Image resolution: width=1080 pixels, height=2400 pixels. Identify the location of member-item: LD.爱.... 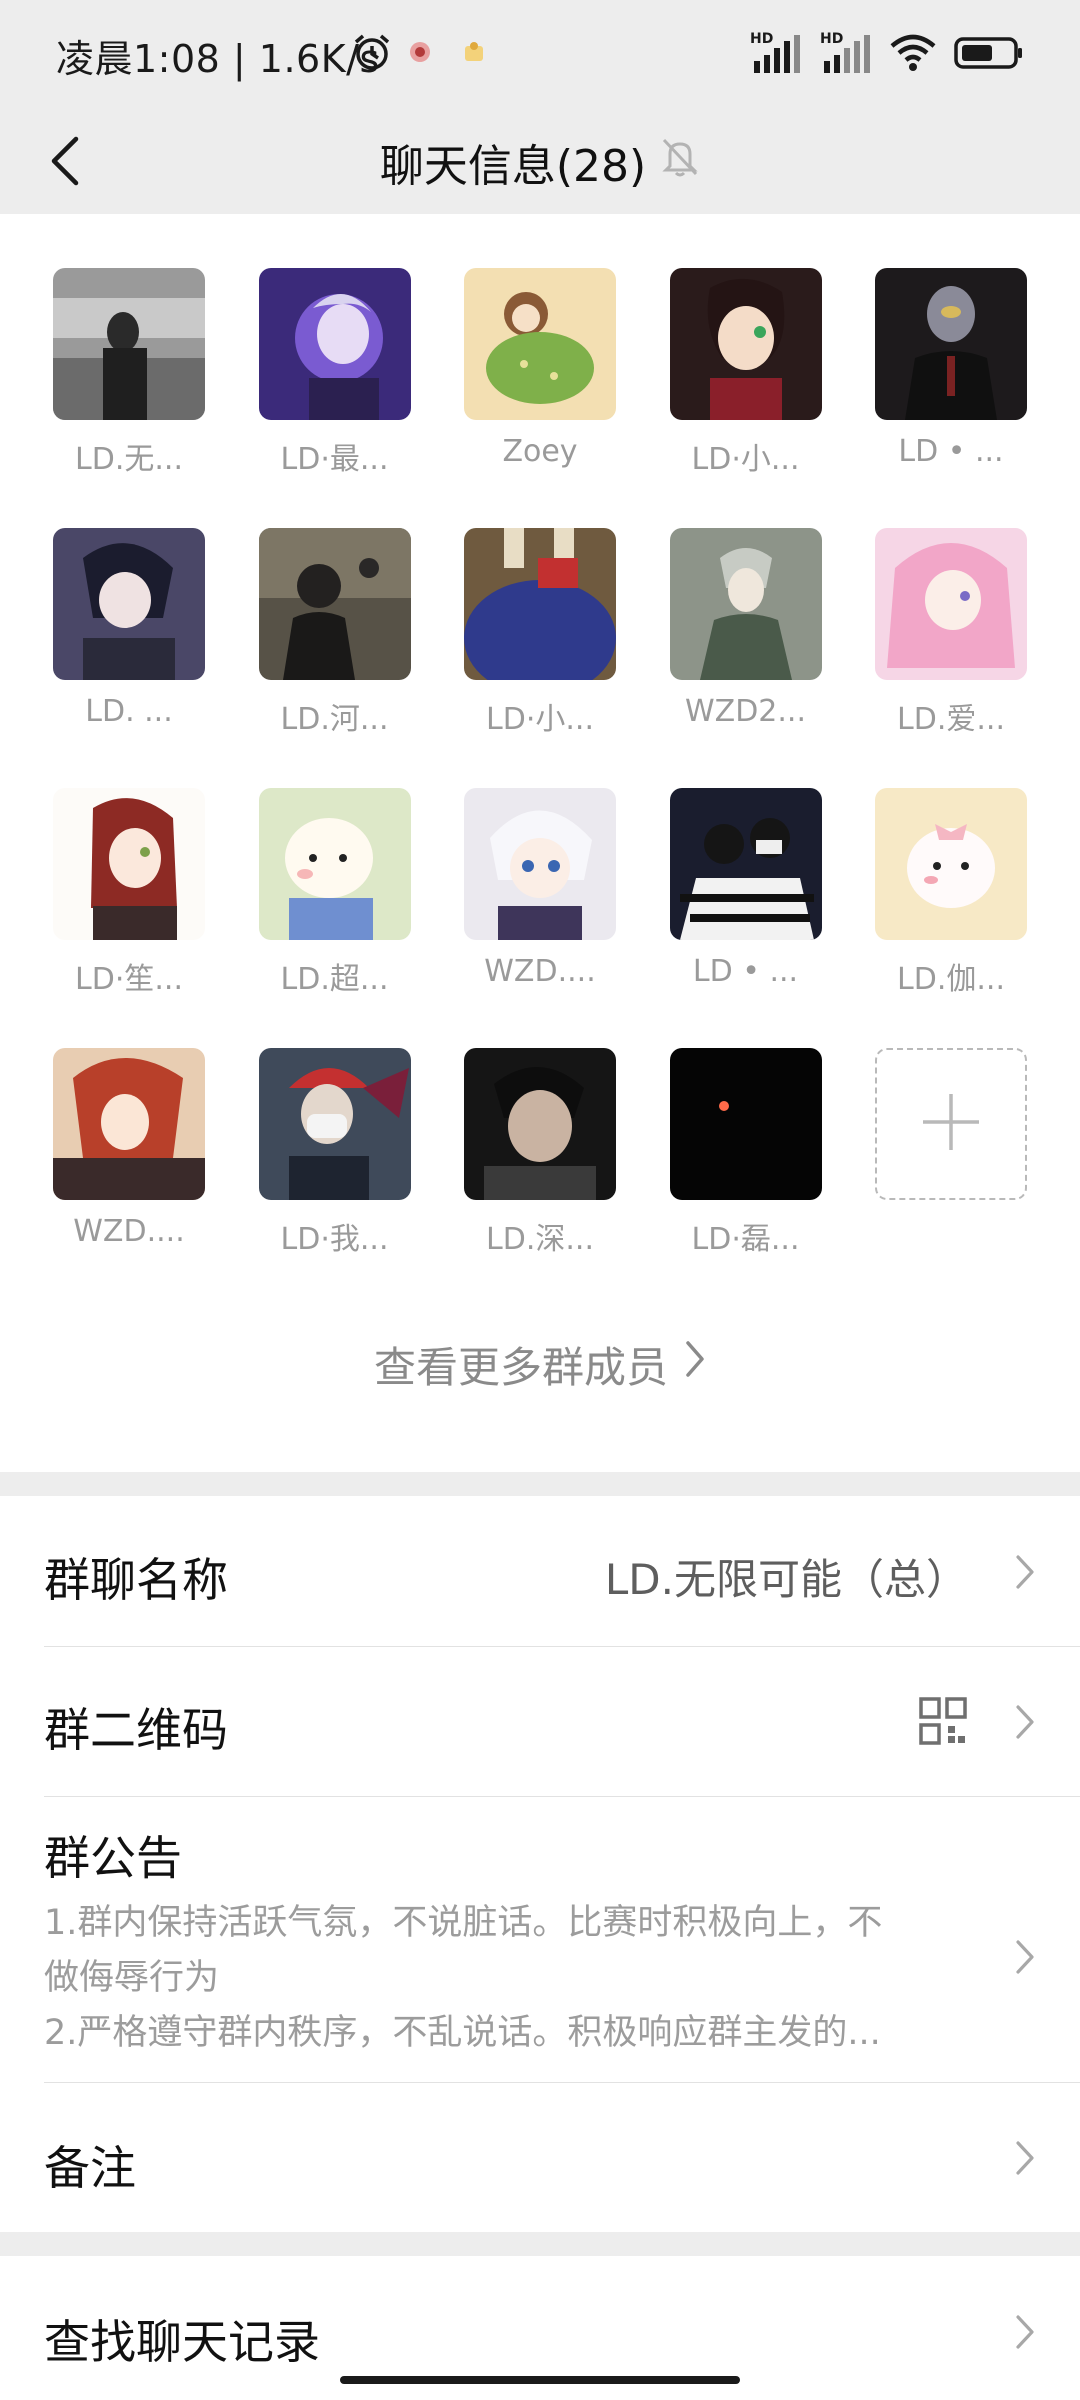
(951, 636).